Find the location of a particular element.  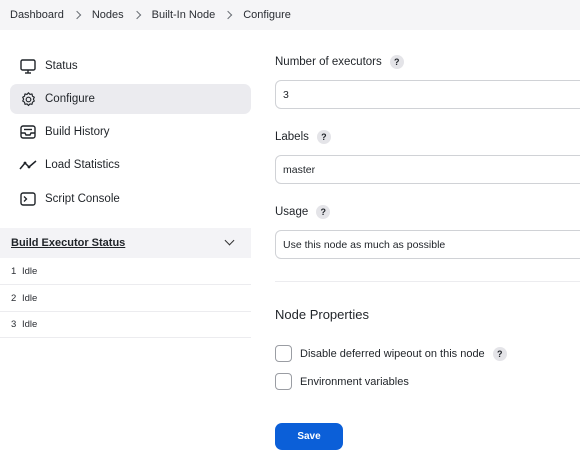

terminal-icon is located at coordinates (28, 199).